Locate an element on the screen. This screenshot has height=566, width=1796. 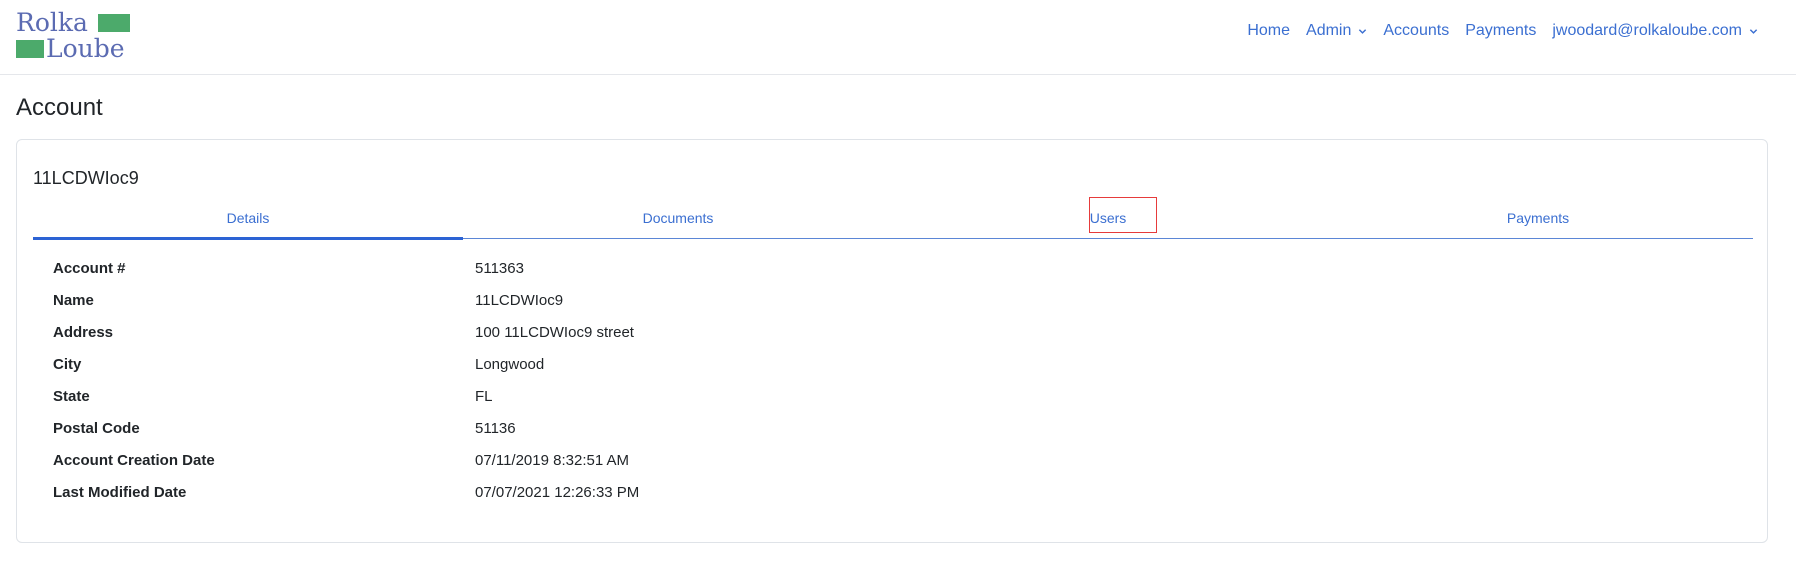
detail-row-account-number: Account # 511363 is located at coordinates (553, 276).